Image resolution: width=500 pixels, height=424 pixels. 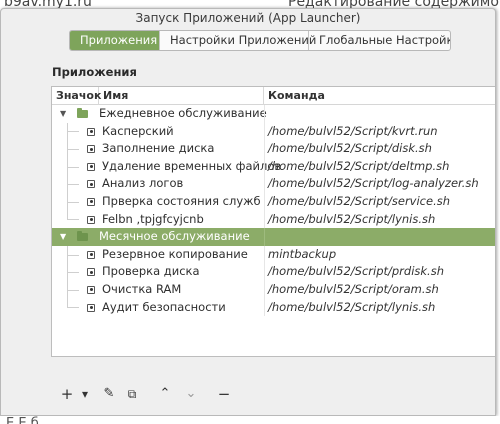 What do you see at coordinates (359, 200) in the screenshot?
I see `app-command: /home/bulvl52/Script/service.sh` at bounding box center [359, 200].